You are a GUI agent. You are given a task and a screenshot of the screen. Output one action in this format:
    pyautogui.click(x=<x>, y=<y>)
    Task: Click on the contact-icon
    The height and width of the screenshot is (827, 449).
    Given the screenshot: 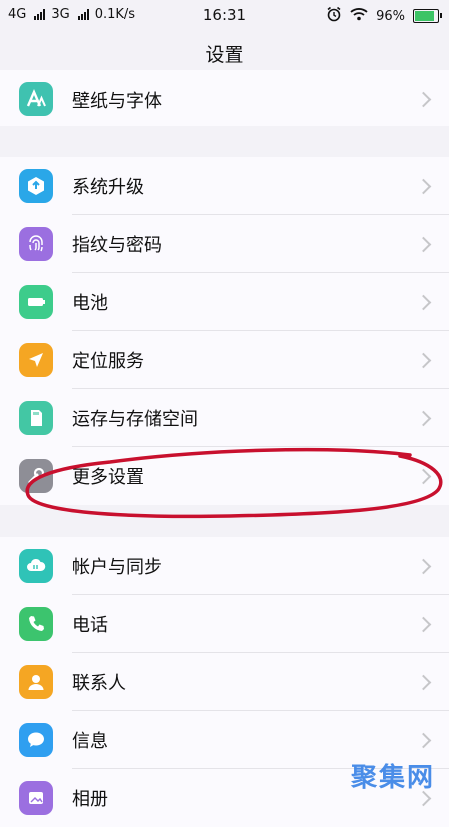 What is the action you would take?
    pyautogui.click(x=36, y=682)
    